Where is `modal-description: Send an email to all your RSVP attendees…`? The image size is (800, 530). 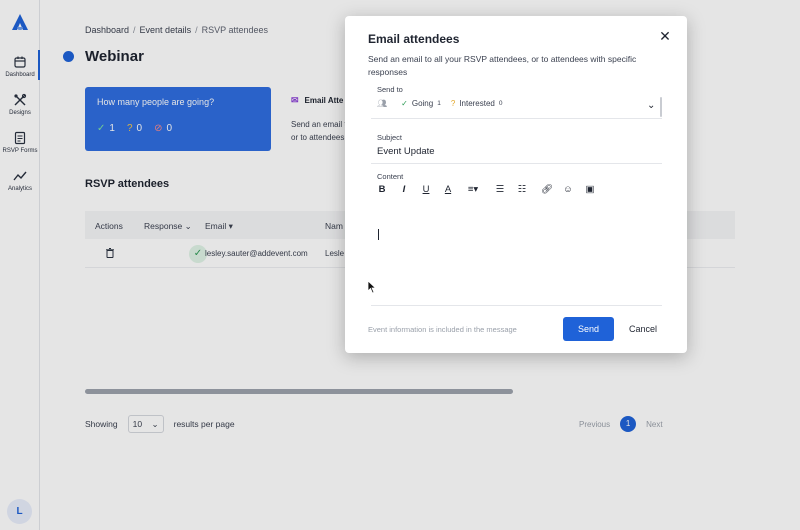
modal-description: Send an email to all your RSVP attendees… is located at coordinates (502, 65).